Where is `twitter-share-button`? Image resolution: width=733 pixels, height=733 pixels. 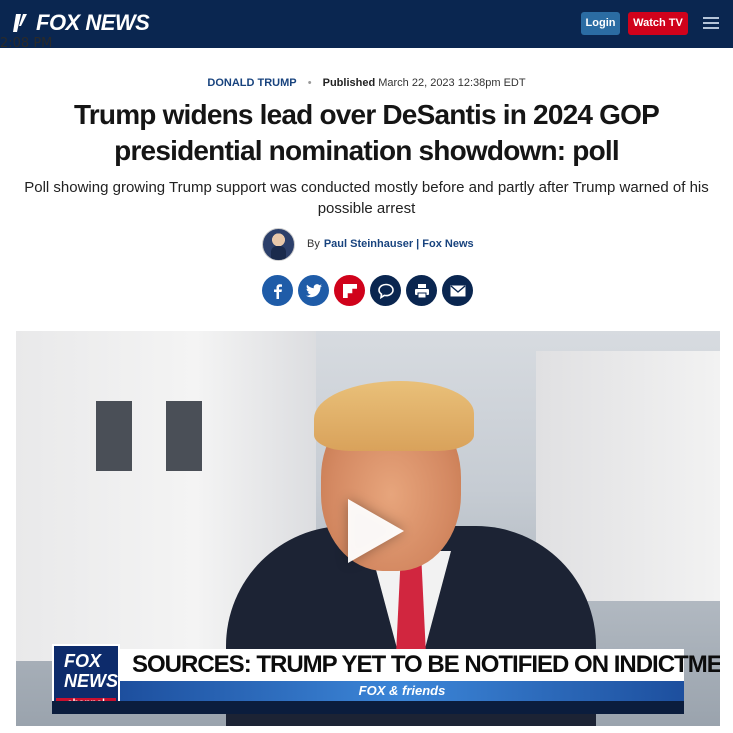
twitter-share-button is located at coordinates (313, 290).